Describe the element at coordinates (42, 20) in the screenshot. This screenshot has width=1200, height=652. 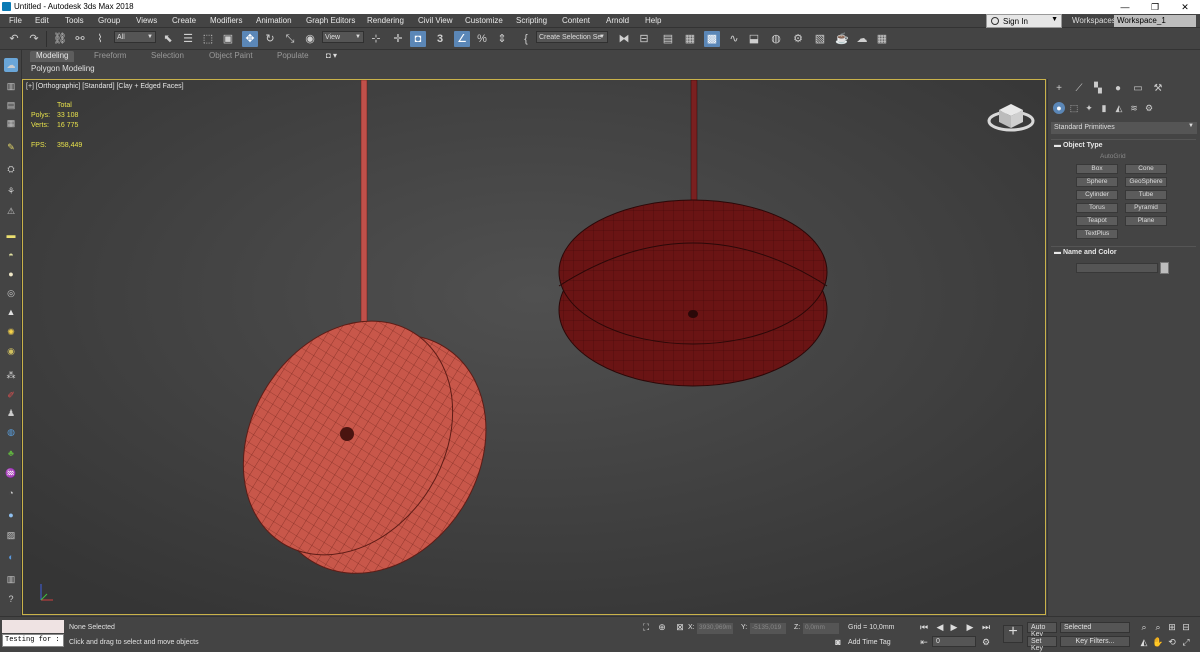
I see `menu-edit: Edit` at that location.